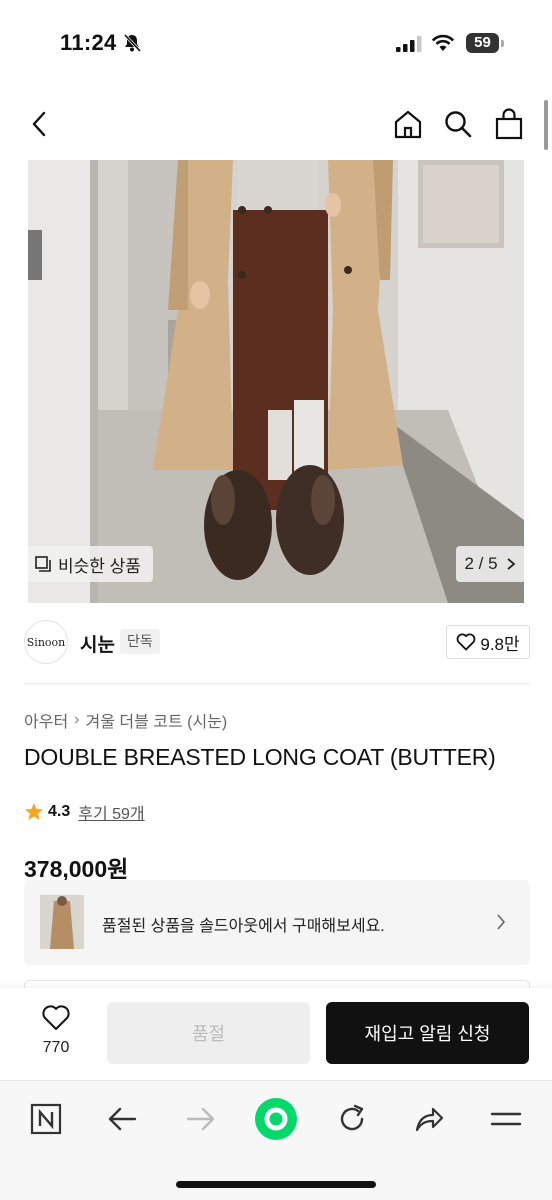 The image size is (552, 1200). I want to click on bag-button, so click(509, 124).